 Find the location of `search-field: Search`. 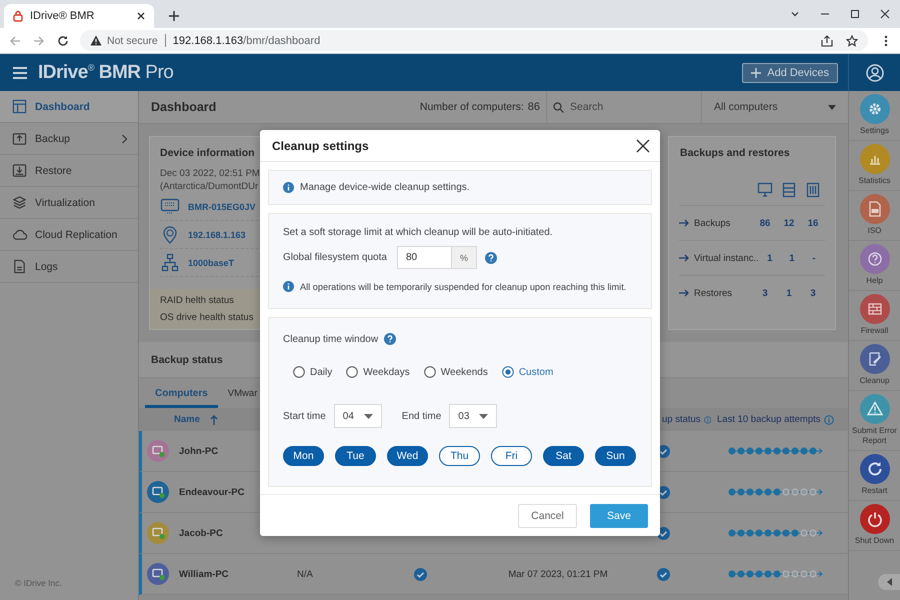

search-field: Search is located at coordinates (630, 107).